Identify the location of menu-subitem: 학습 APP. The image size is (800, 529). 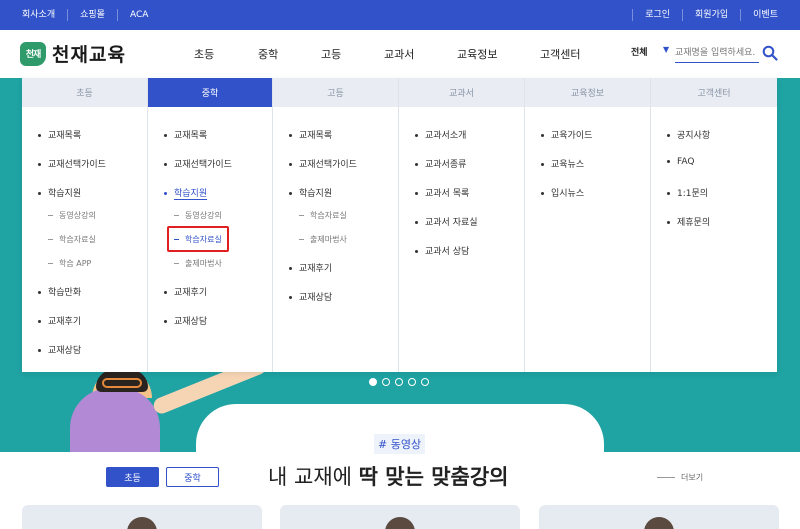
(69, 263).